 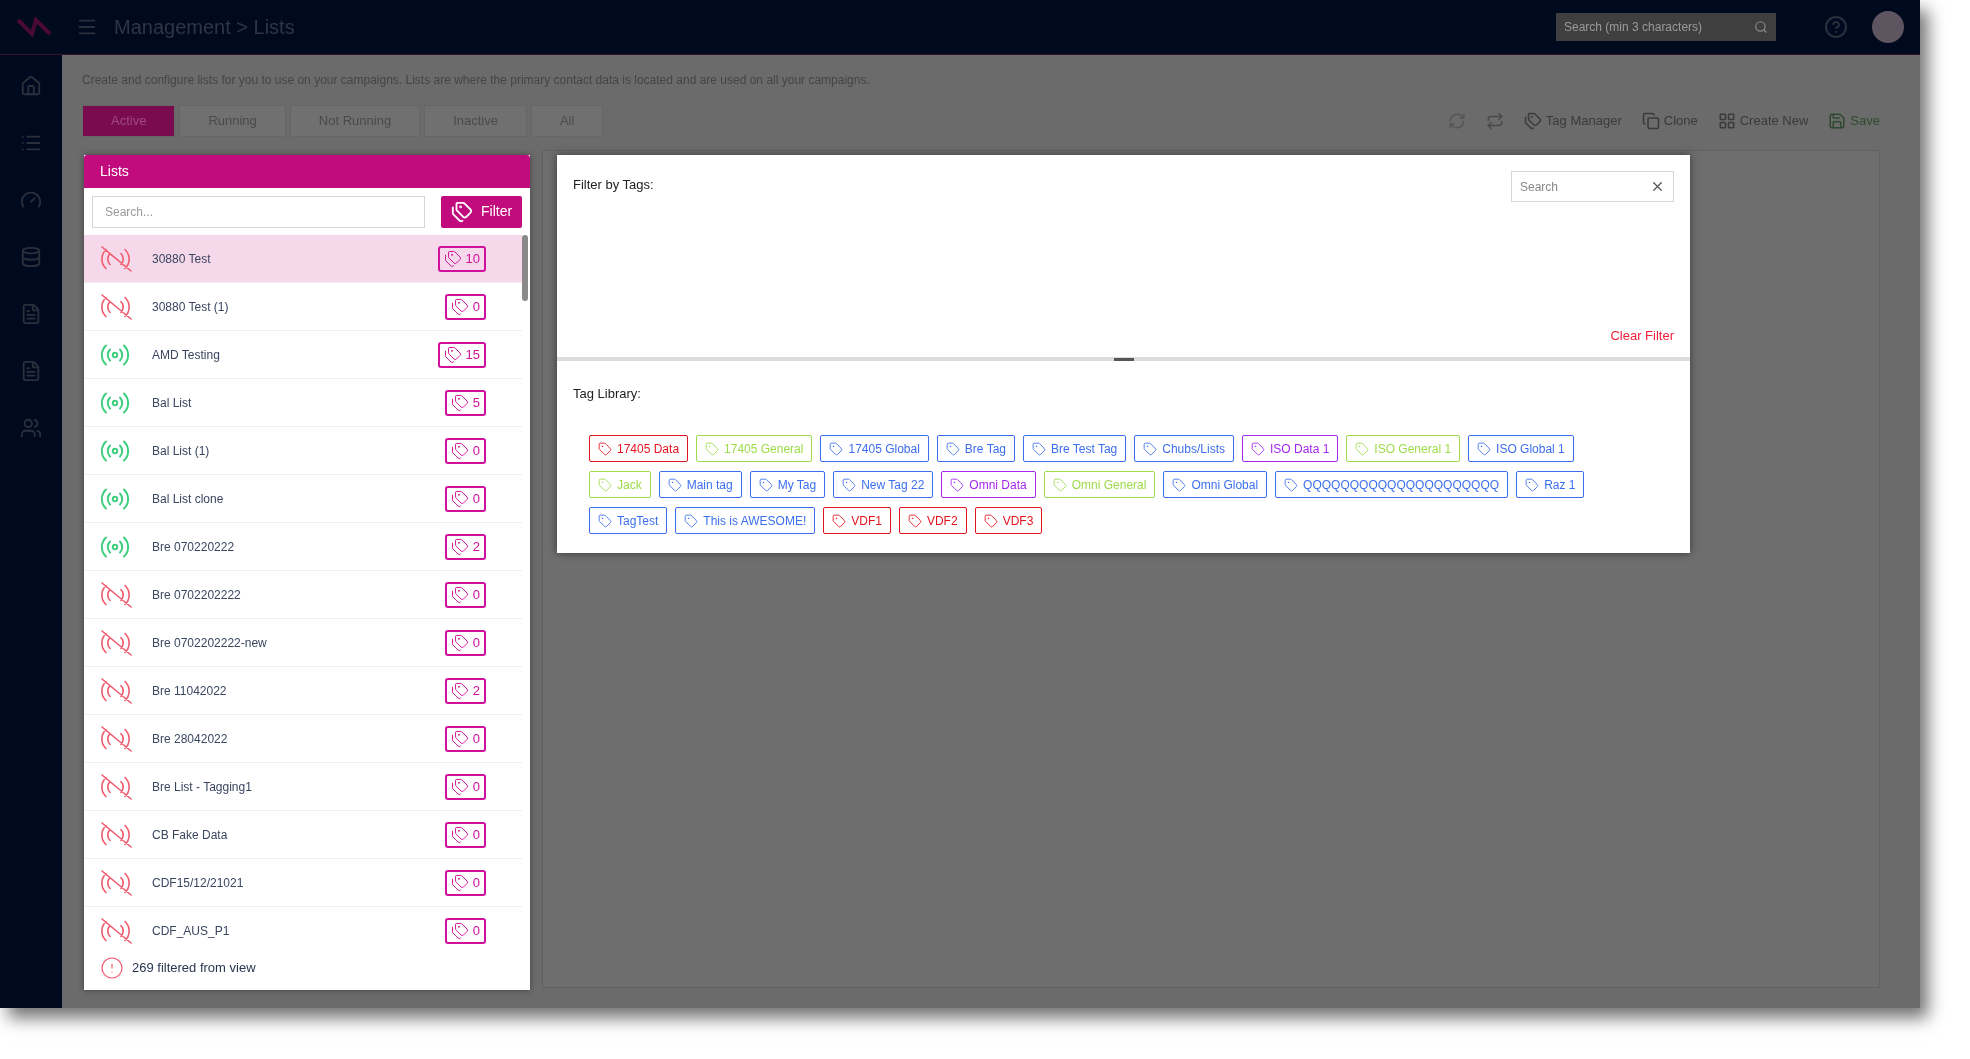 I want to click on scrollbar-thumb, so click(x=525, y=268).